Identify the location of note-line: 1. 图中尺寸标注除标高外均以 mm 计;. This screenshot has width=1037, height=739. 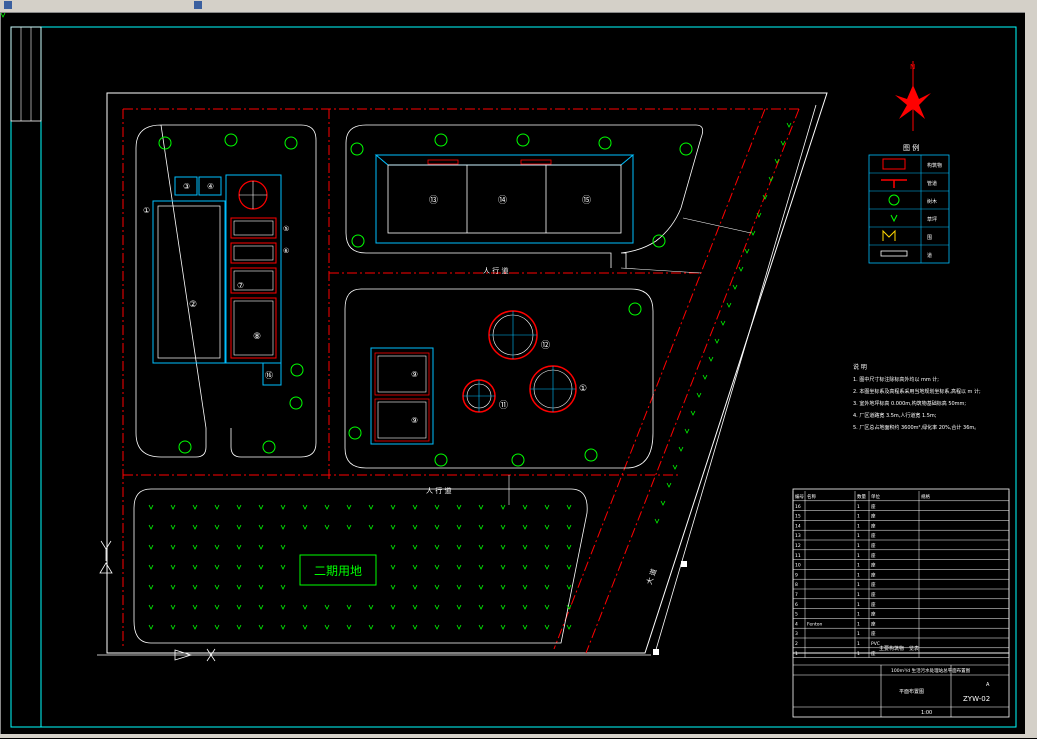
(896, 379).